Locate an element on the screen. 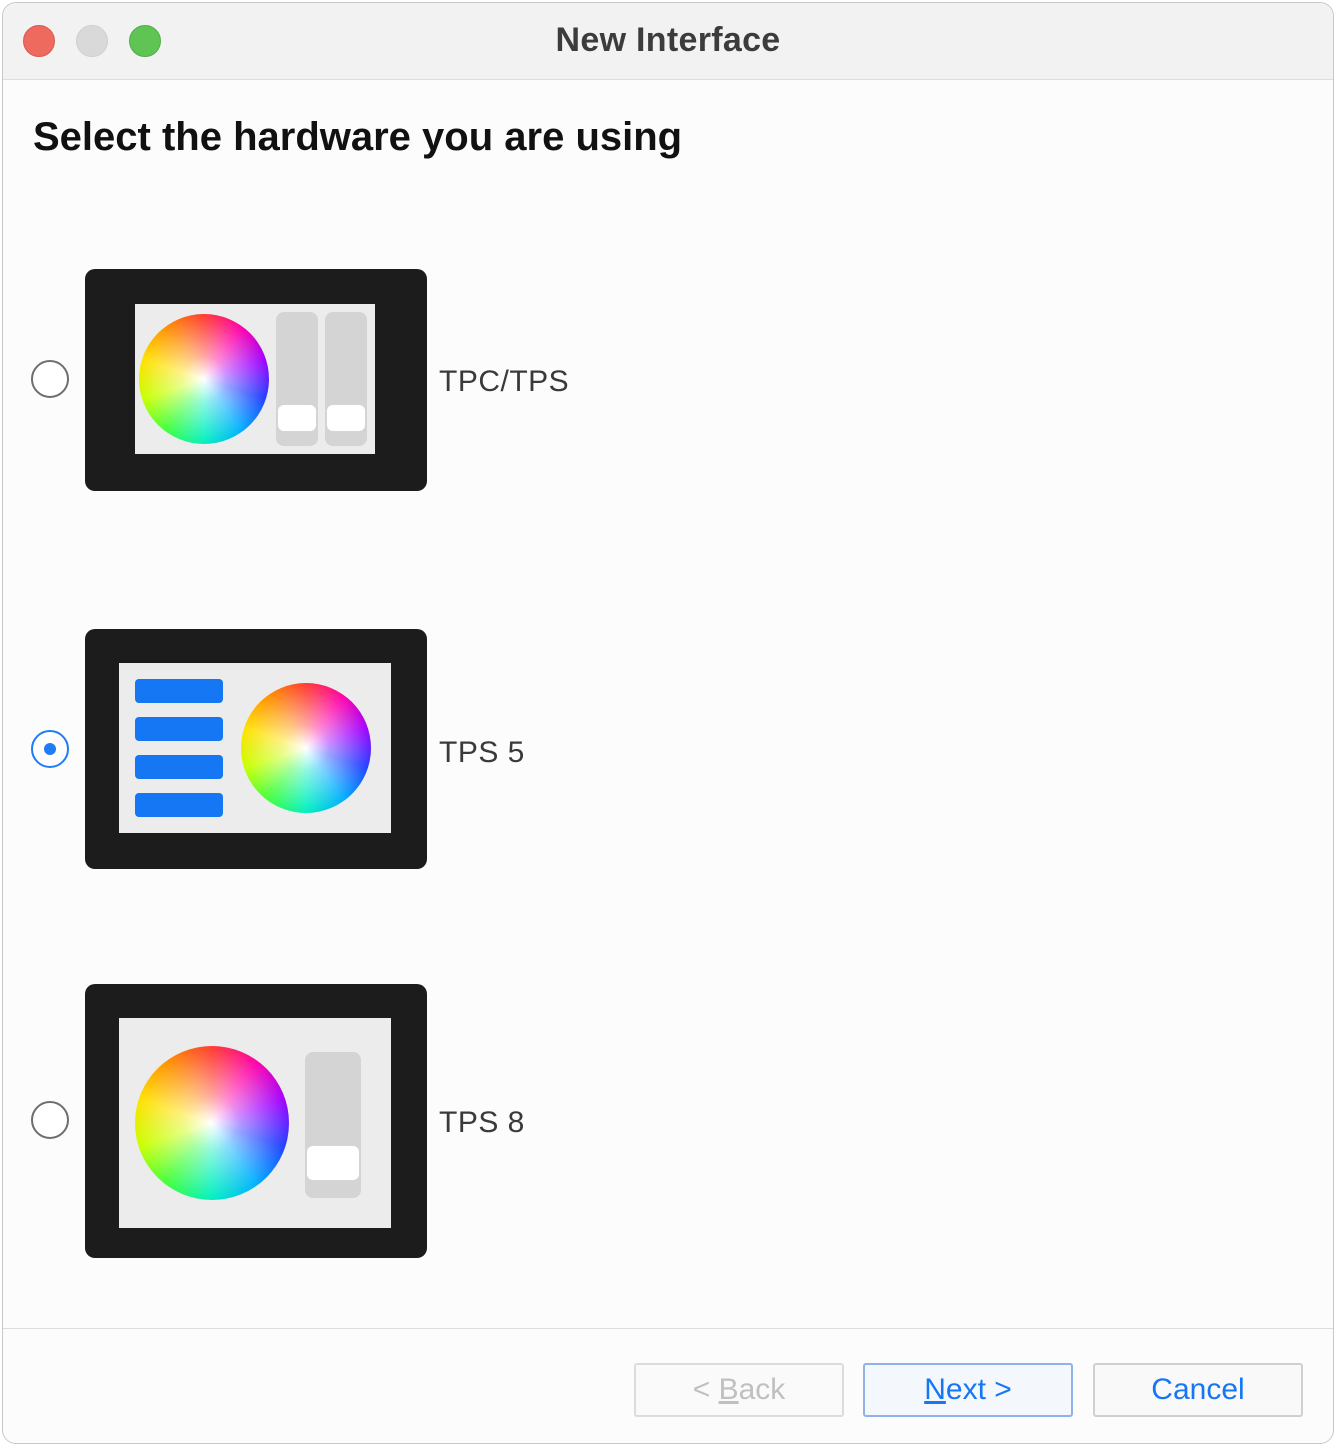 The height and width of the screenshot is (1445, 1336). next-button-rest: ext > is located at coordinates (978, 1389).